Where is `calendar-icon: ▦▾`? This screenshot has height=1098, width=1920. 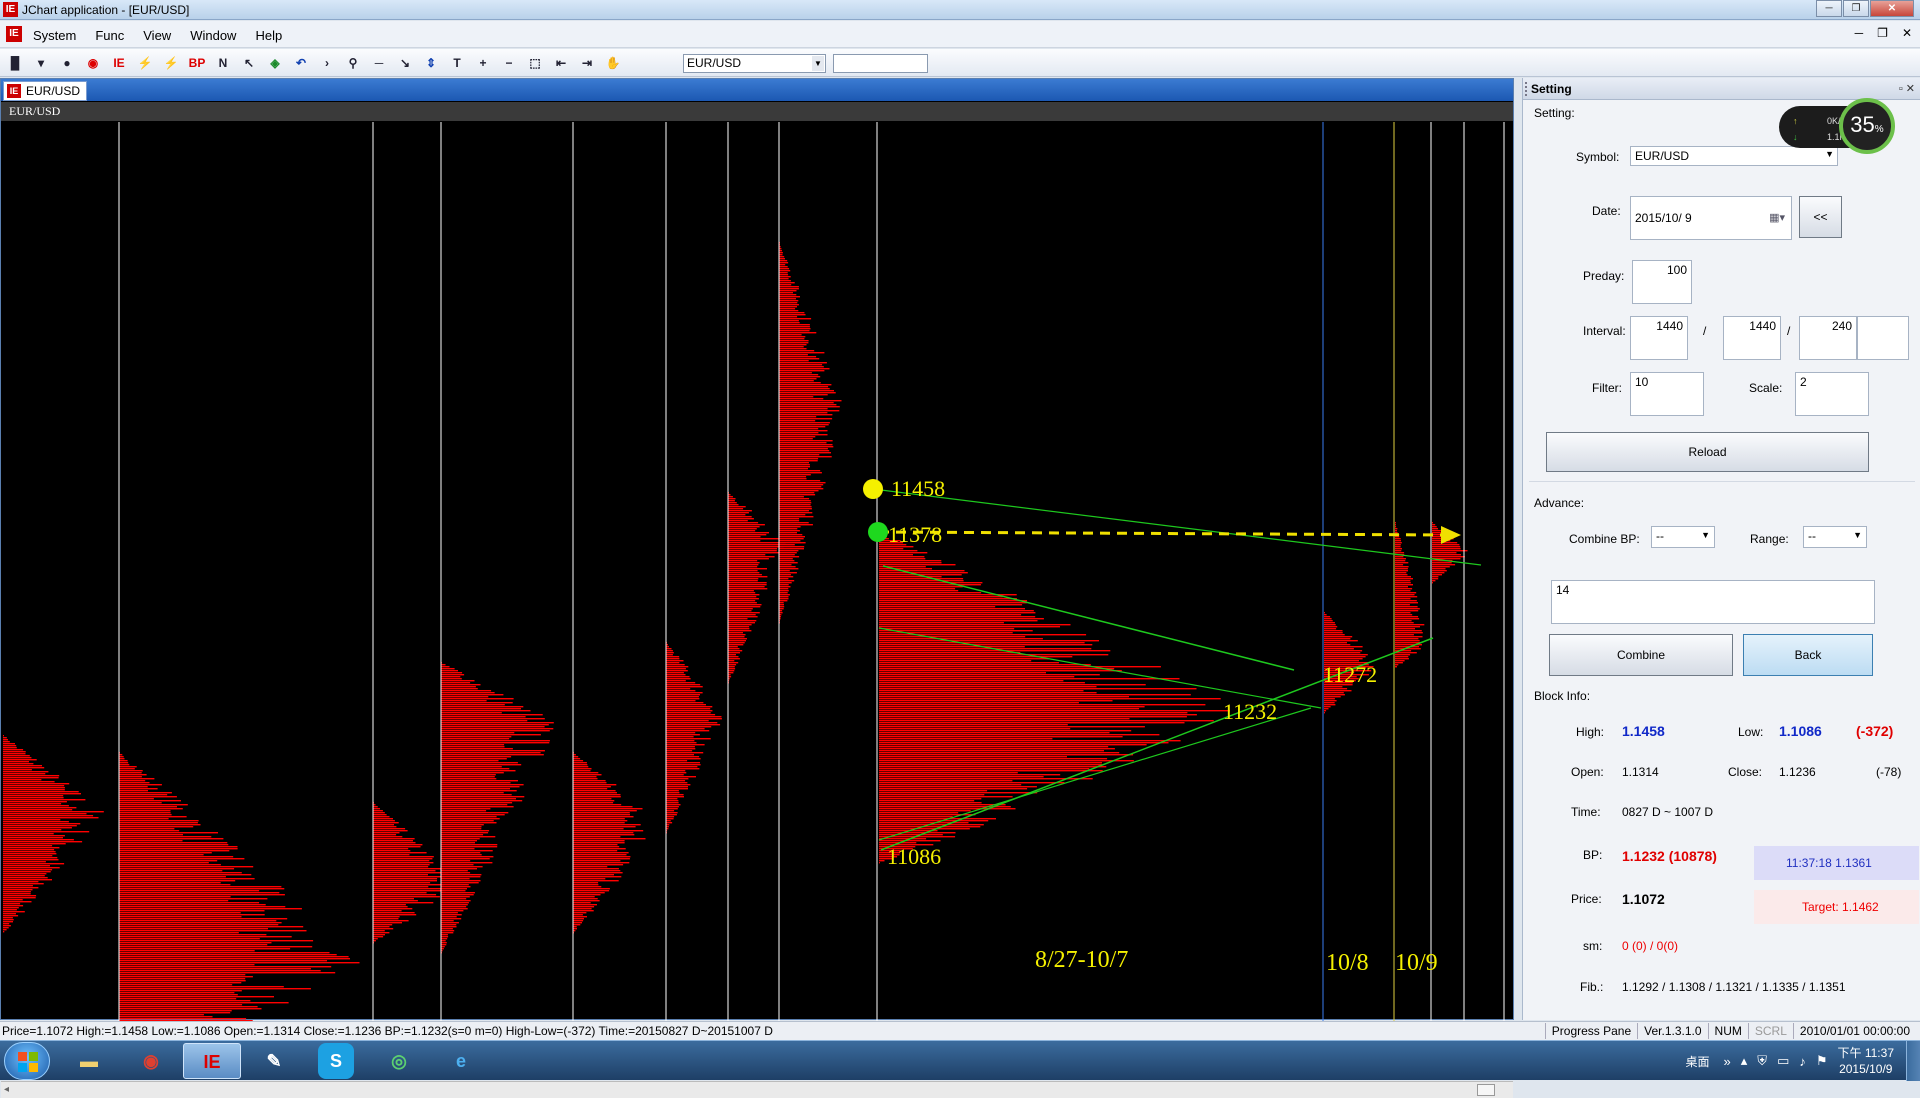
calendar-icon: ▦▾ is located at coordinates (1777, 217).